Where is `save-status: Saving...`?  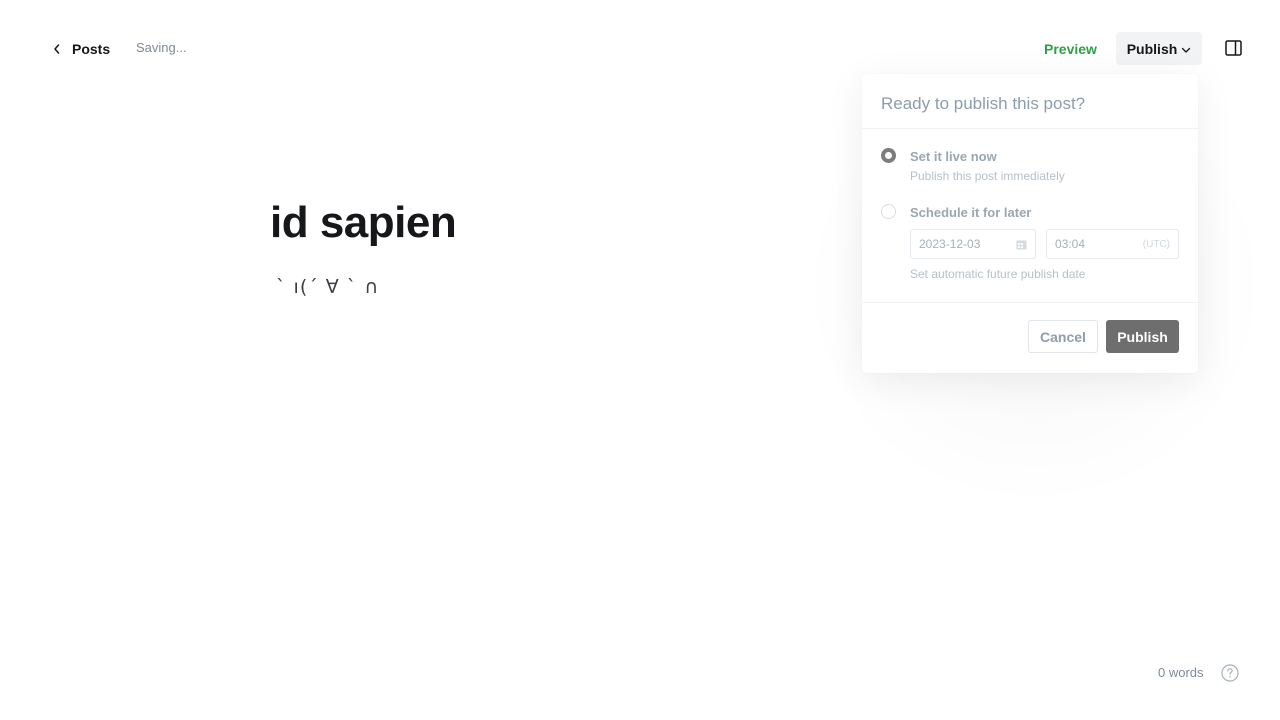 save-status: Saving... is located at coordinates (161, 47).